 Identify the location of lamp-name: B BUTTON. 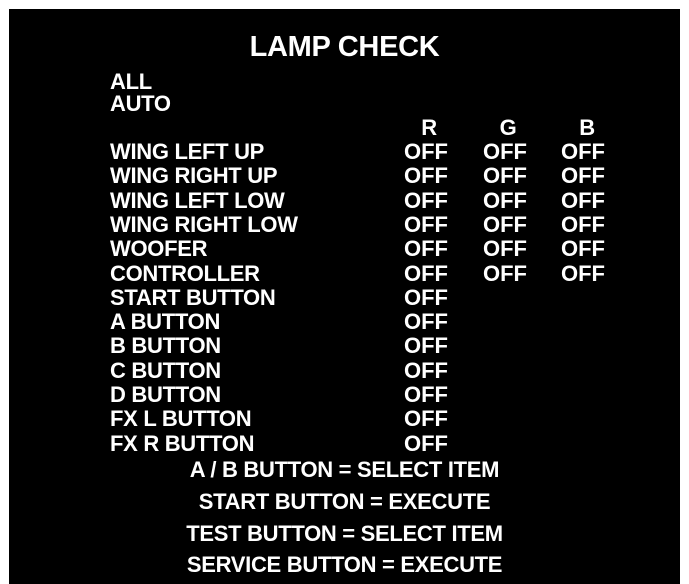
(165, 346).